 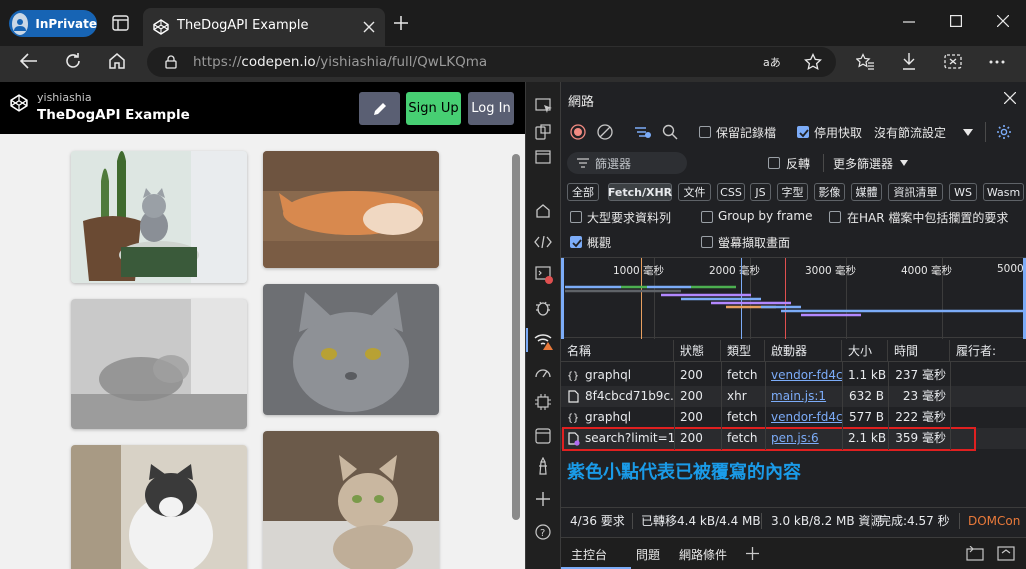 What do you see at coordinates (829, 192) in the screenshot?
I see `type-filter-img: 影像` at bounding box center [829, 192].